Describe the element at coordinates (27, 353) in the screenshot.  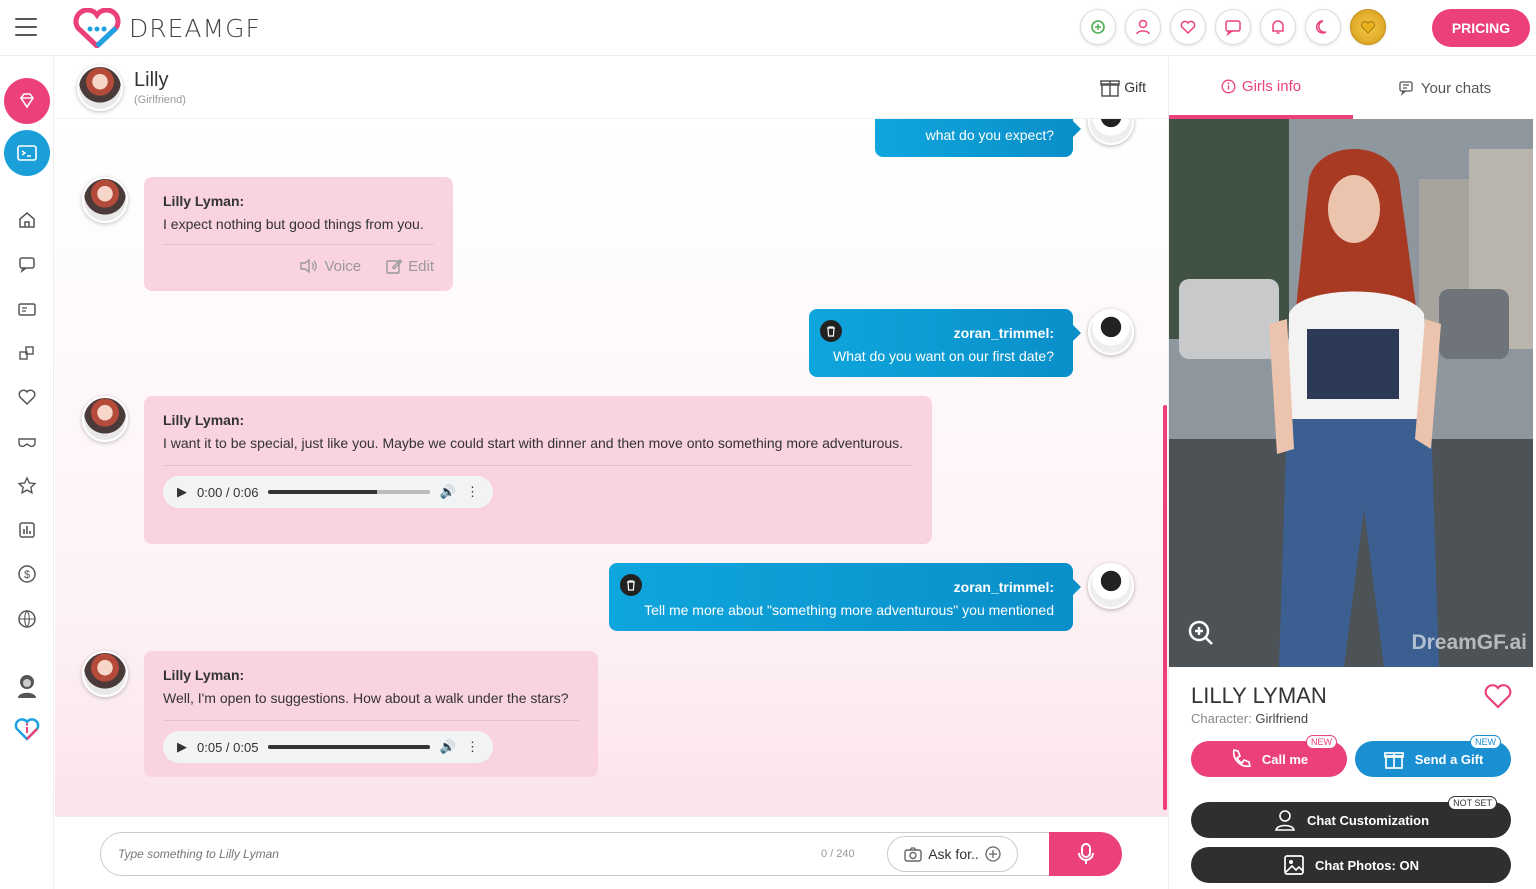
I see `puzzle-icon` at that location.